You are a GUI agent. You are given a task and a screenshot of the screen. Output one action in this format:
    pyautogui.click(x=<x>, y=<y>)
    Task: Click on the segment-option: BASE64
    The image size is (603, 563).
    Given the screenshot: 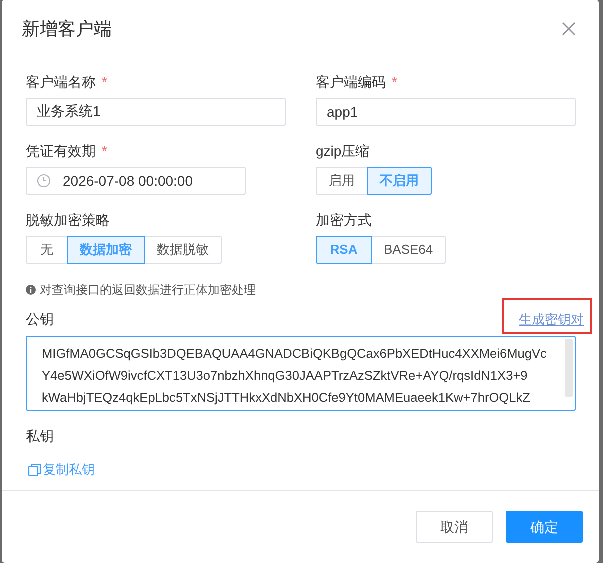 What is the action you would take?
    pyautogui.click(x=408, y=250)
    